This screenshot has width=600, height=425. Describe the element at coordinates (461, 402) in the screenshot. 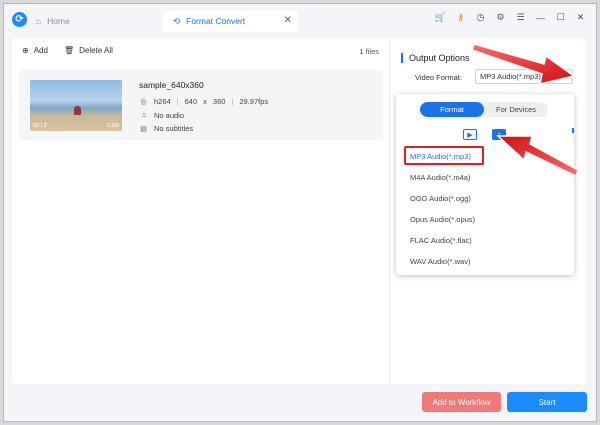

I see `add-to-workflow-button: Add to Workflow` at that location.